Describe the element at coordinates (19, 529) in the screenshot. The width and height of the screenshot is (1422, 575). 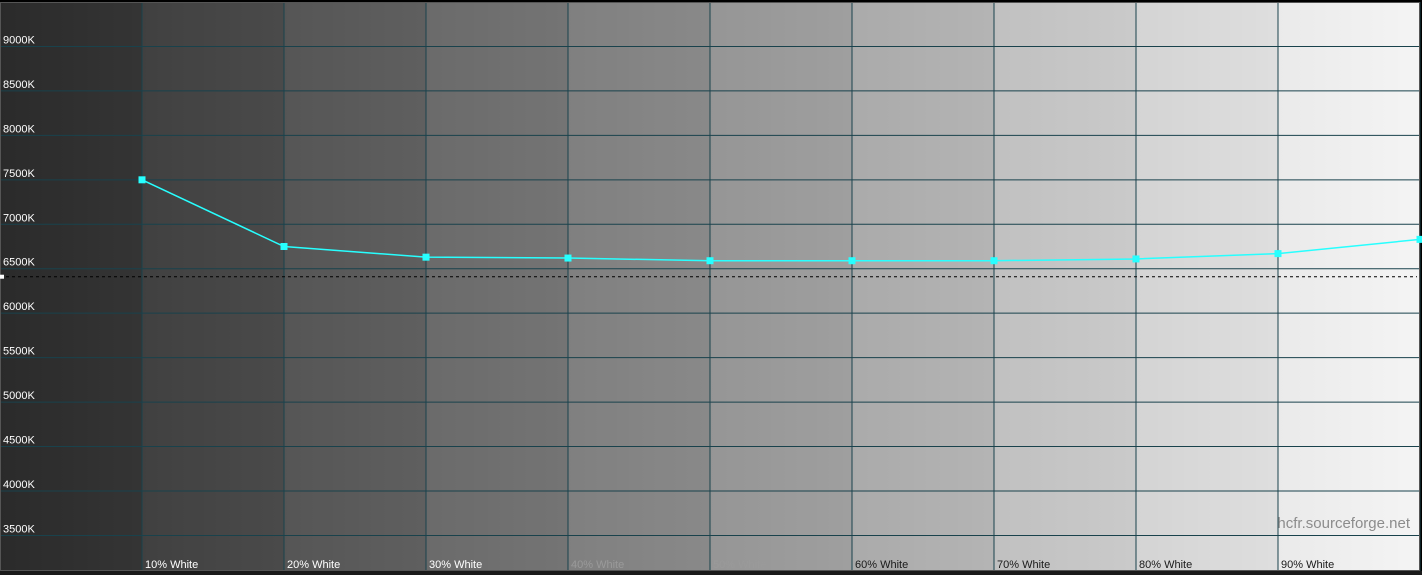
I see `y-tick-label: 3500K` at that location.